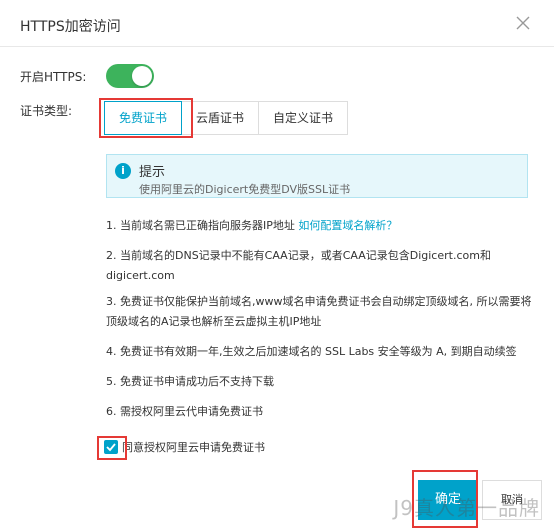 This screenshot has height=531, width=554. What do you see at coordinates (142, 76) in the screenshot?
I see `toggle-knob` at bounding box center [142, 76].